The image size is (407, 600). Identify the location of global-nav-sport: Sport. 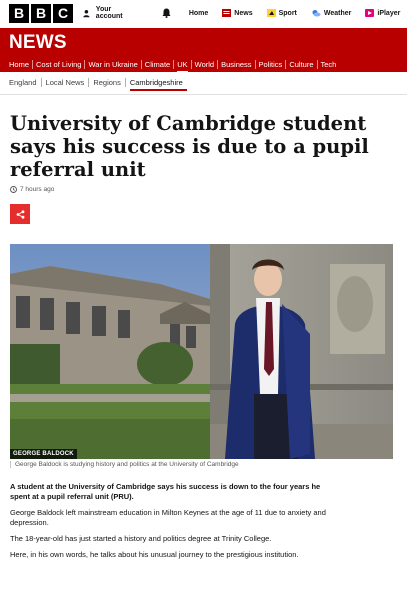
(281, 13).